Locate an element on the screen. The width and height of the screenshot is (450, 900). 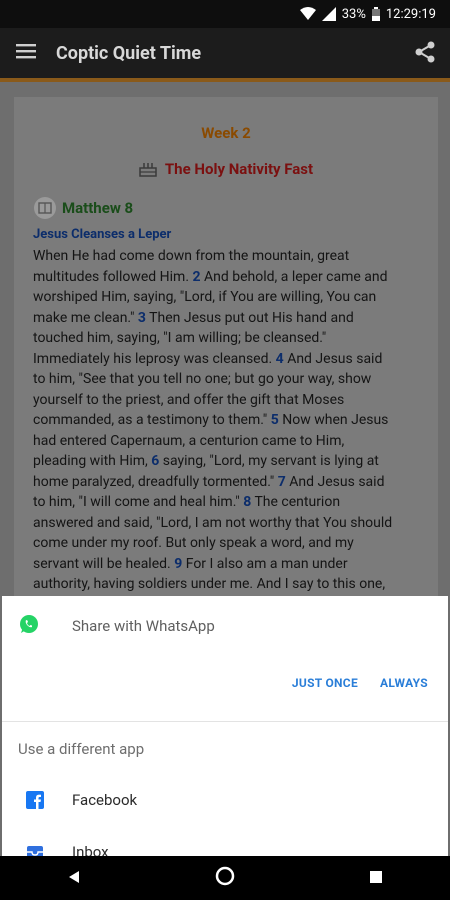
verse-number: 2 is located at coordinates (196, 276).